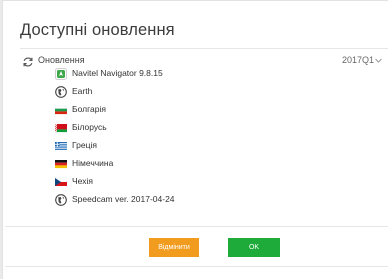 The image size is (388, 279). I want to click on navitel-app-icon, so click(61, 74).